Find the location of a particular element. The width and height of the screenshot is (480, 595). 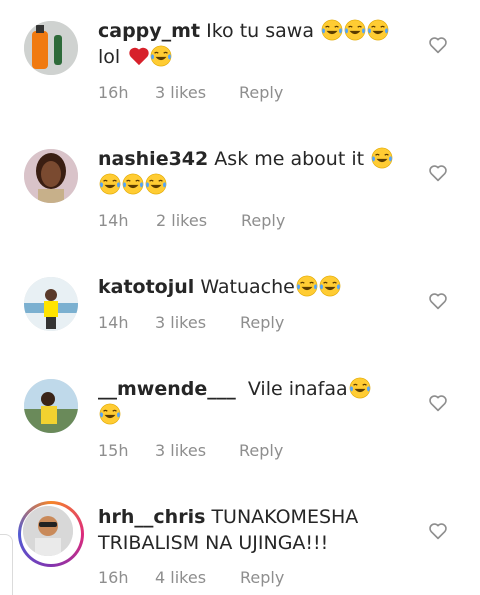

comment-body: katotojul Watuache is located at coordinates (248, 287).